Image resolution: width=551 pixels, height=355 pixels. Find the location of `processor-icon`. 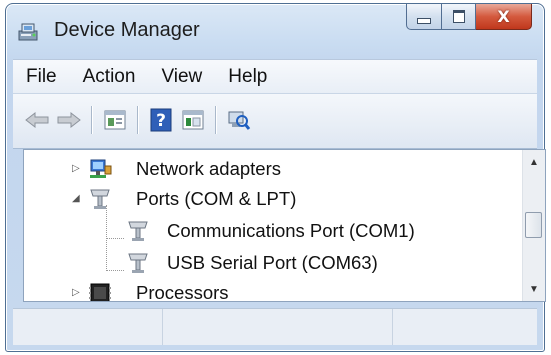

processor-icon is located at coordinates (100, 292).